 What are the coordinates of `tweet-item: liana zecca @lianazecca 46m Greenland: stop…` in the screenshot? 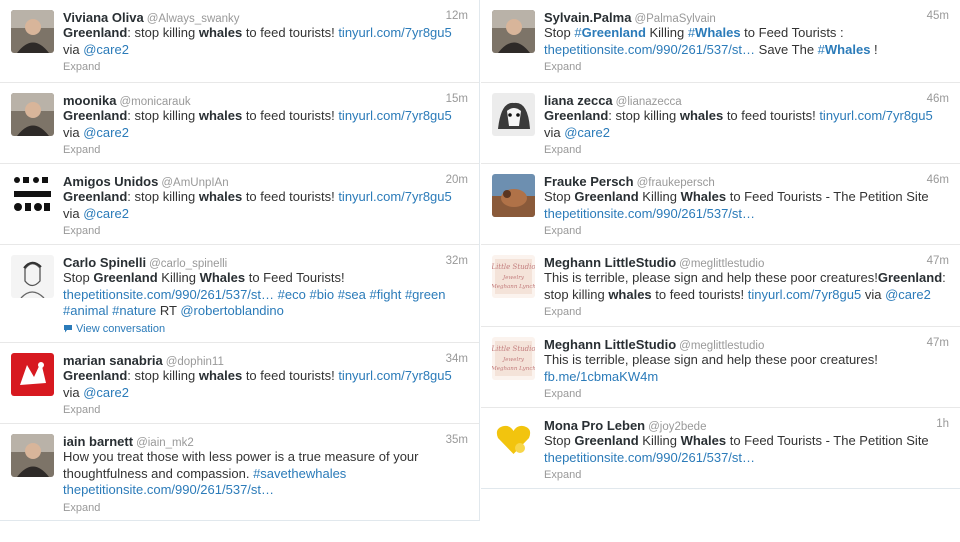 It's located at (720, 122).